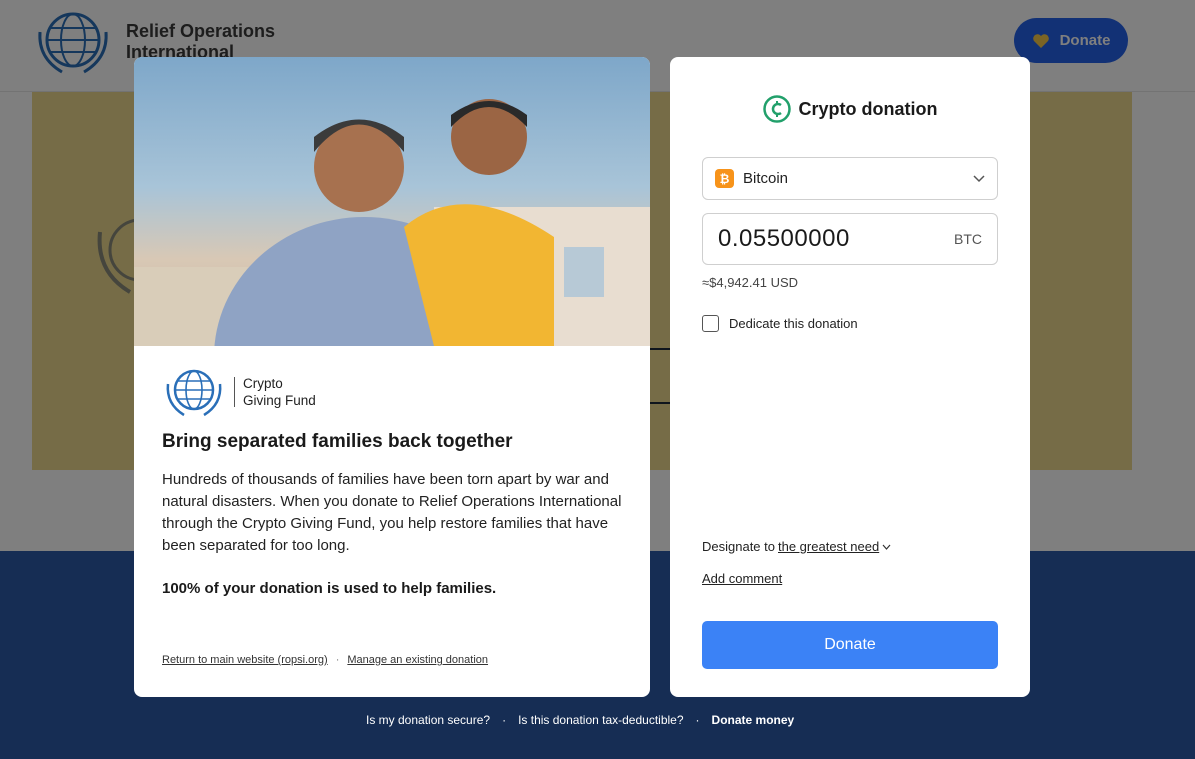 This screenshot has height=759, width=1195. What do you see at coordinates (337, 441) in the screenshot?
I see `info-card-title: Bring separated families back together` at bounding box center [337, 441].